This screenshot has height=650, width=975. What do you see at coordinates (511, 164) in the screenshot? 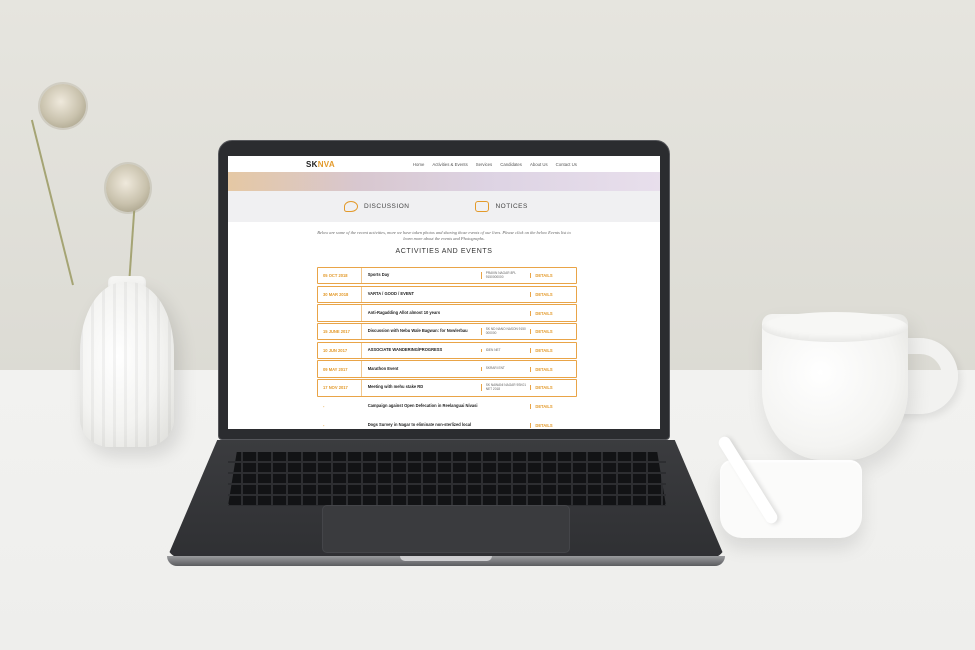
I see `nav-item-candidates: Candidates` at bounding box center [511, 164].